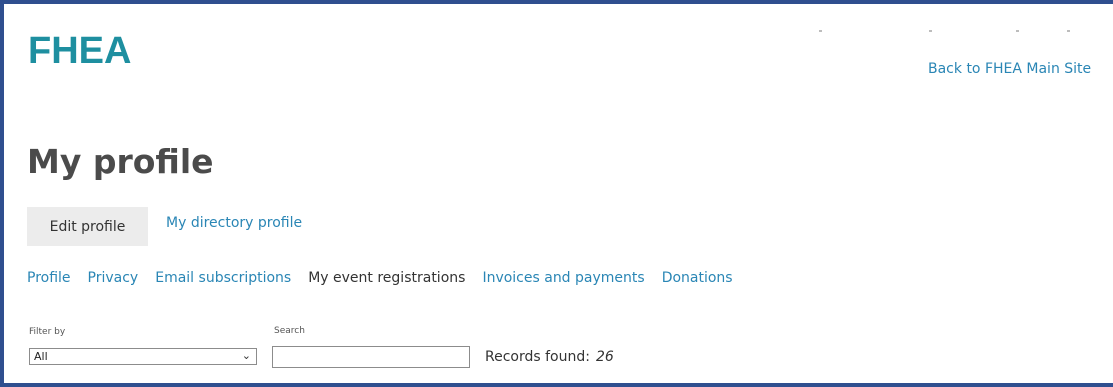  What do you see at coordinates (79, 51) in the screenshot?
I see `site-logo: FHEA` at bounding box center [79, 51].